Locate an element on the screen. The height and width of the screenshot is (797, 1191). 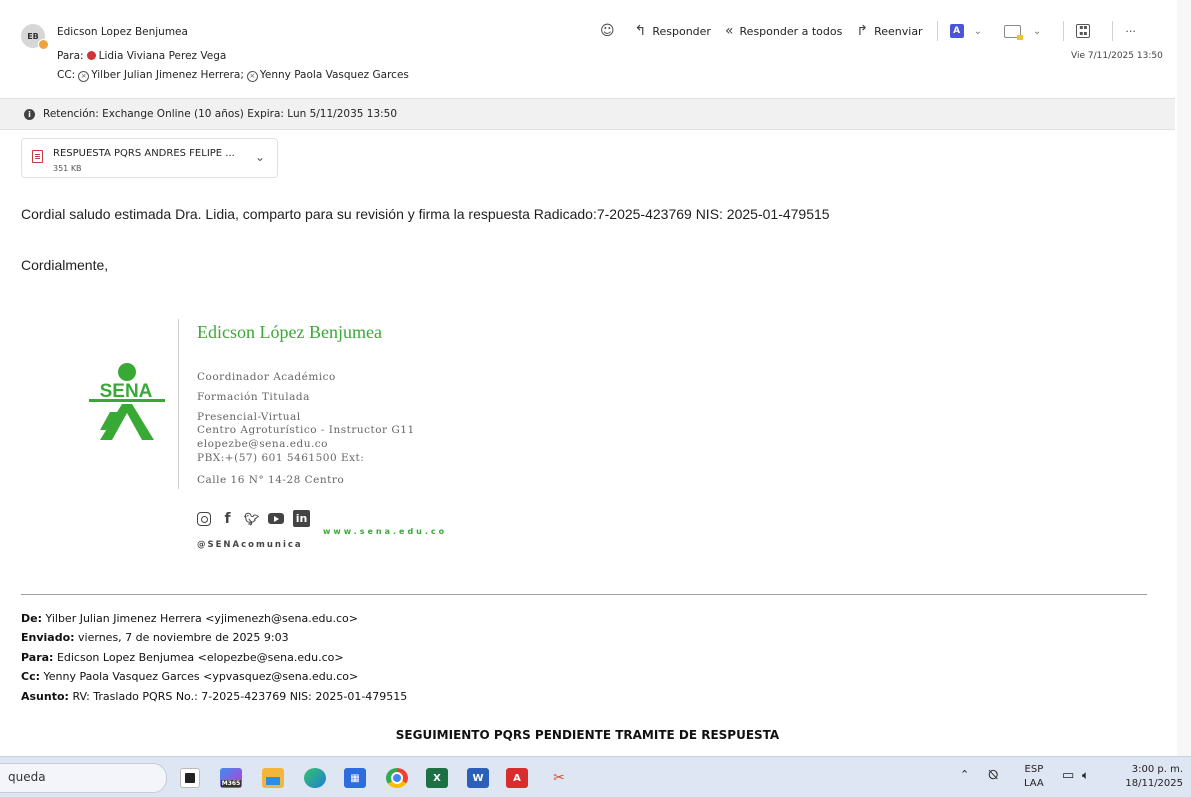
signature-website: www.sena.edu.co is located at coordinates (385, 531).